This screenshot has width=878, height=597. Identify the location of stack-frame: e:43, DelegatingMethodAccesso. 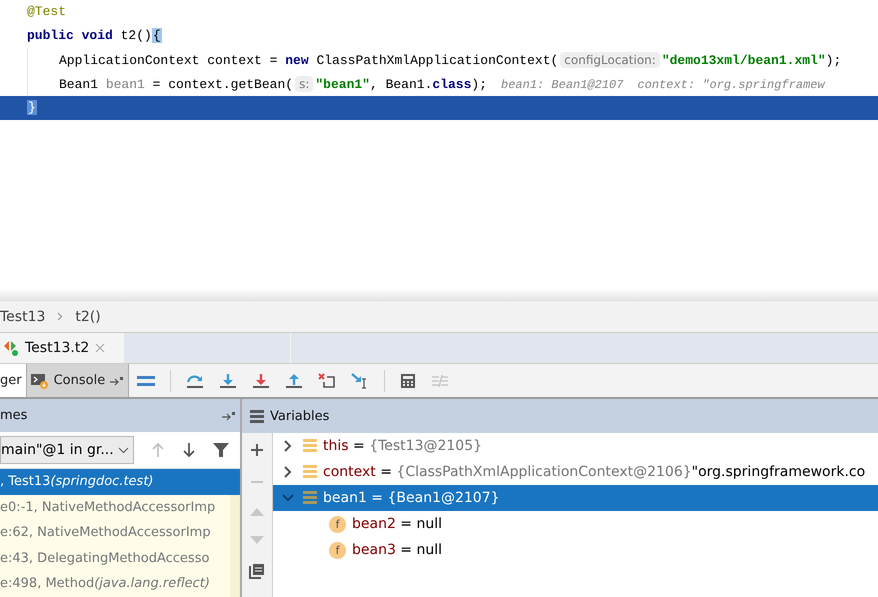
(120, 559).